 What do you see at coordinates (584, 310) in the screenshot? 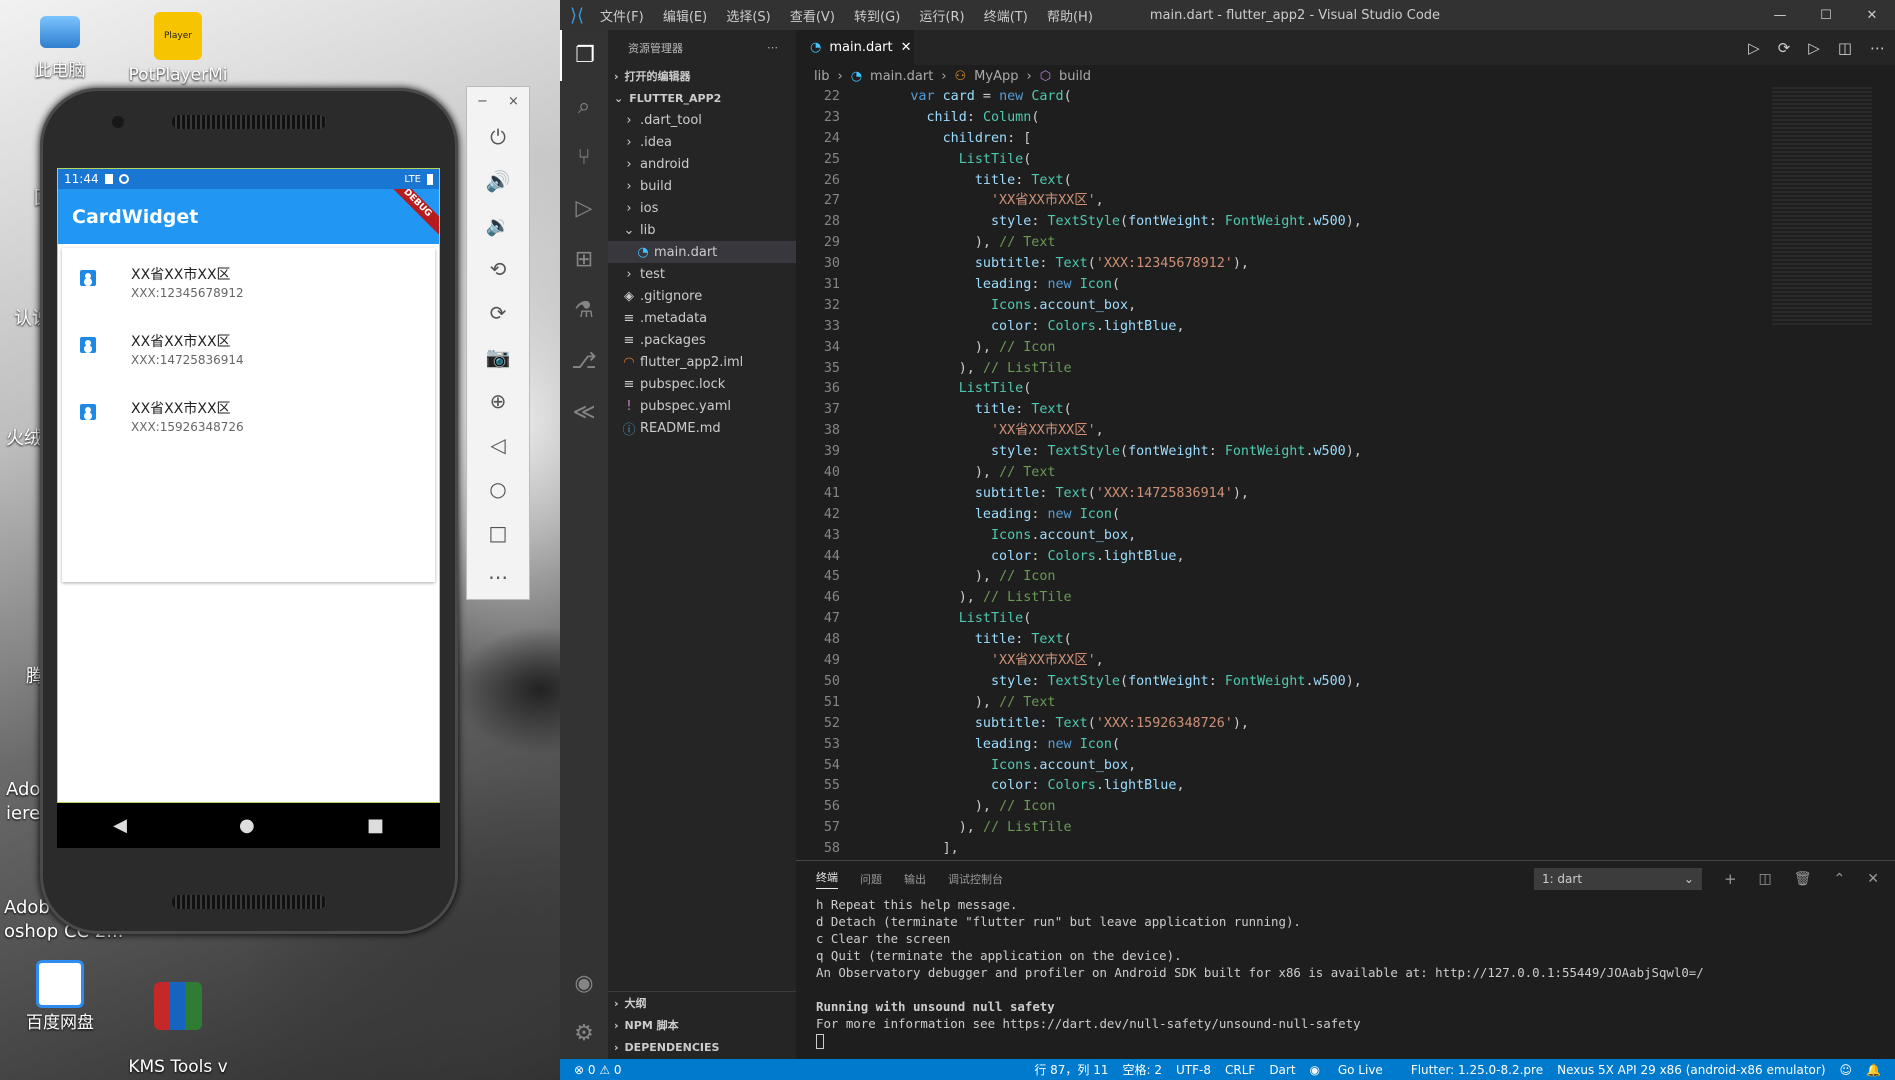
I see `testing-icon: ⚗` at bounding box center [584, 310].